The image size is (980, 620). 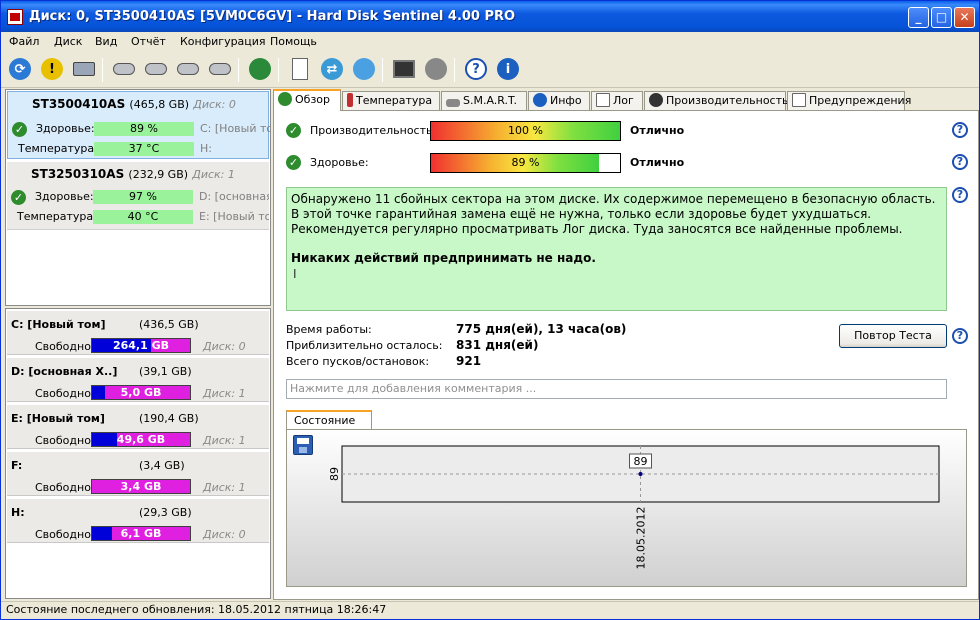 I want to click on perf-ok-icon: ✓, so click(x=293, y=130).